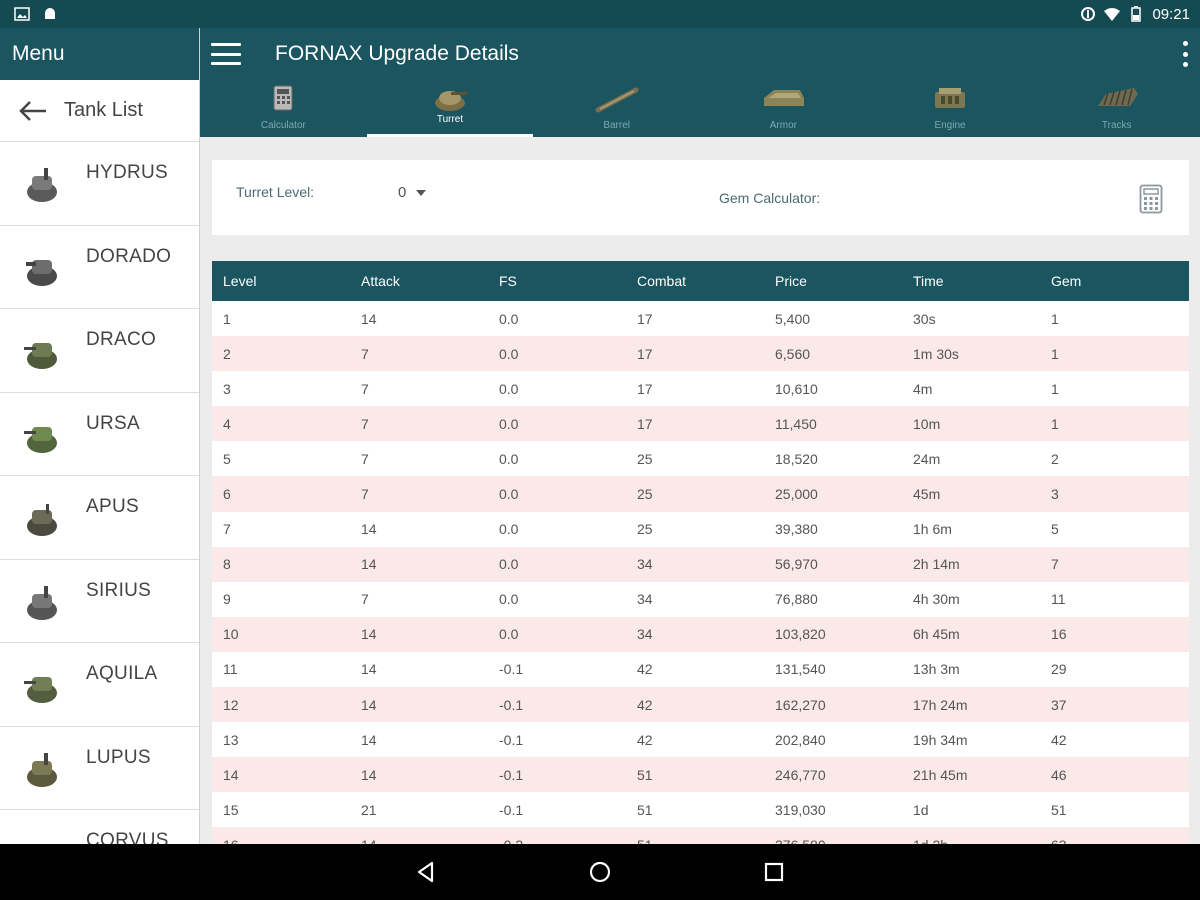 The image size is (1200, 900). I want to click on tank-list-back-button: Tank List, so click(99, 111).